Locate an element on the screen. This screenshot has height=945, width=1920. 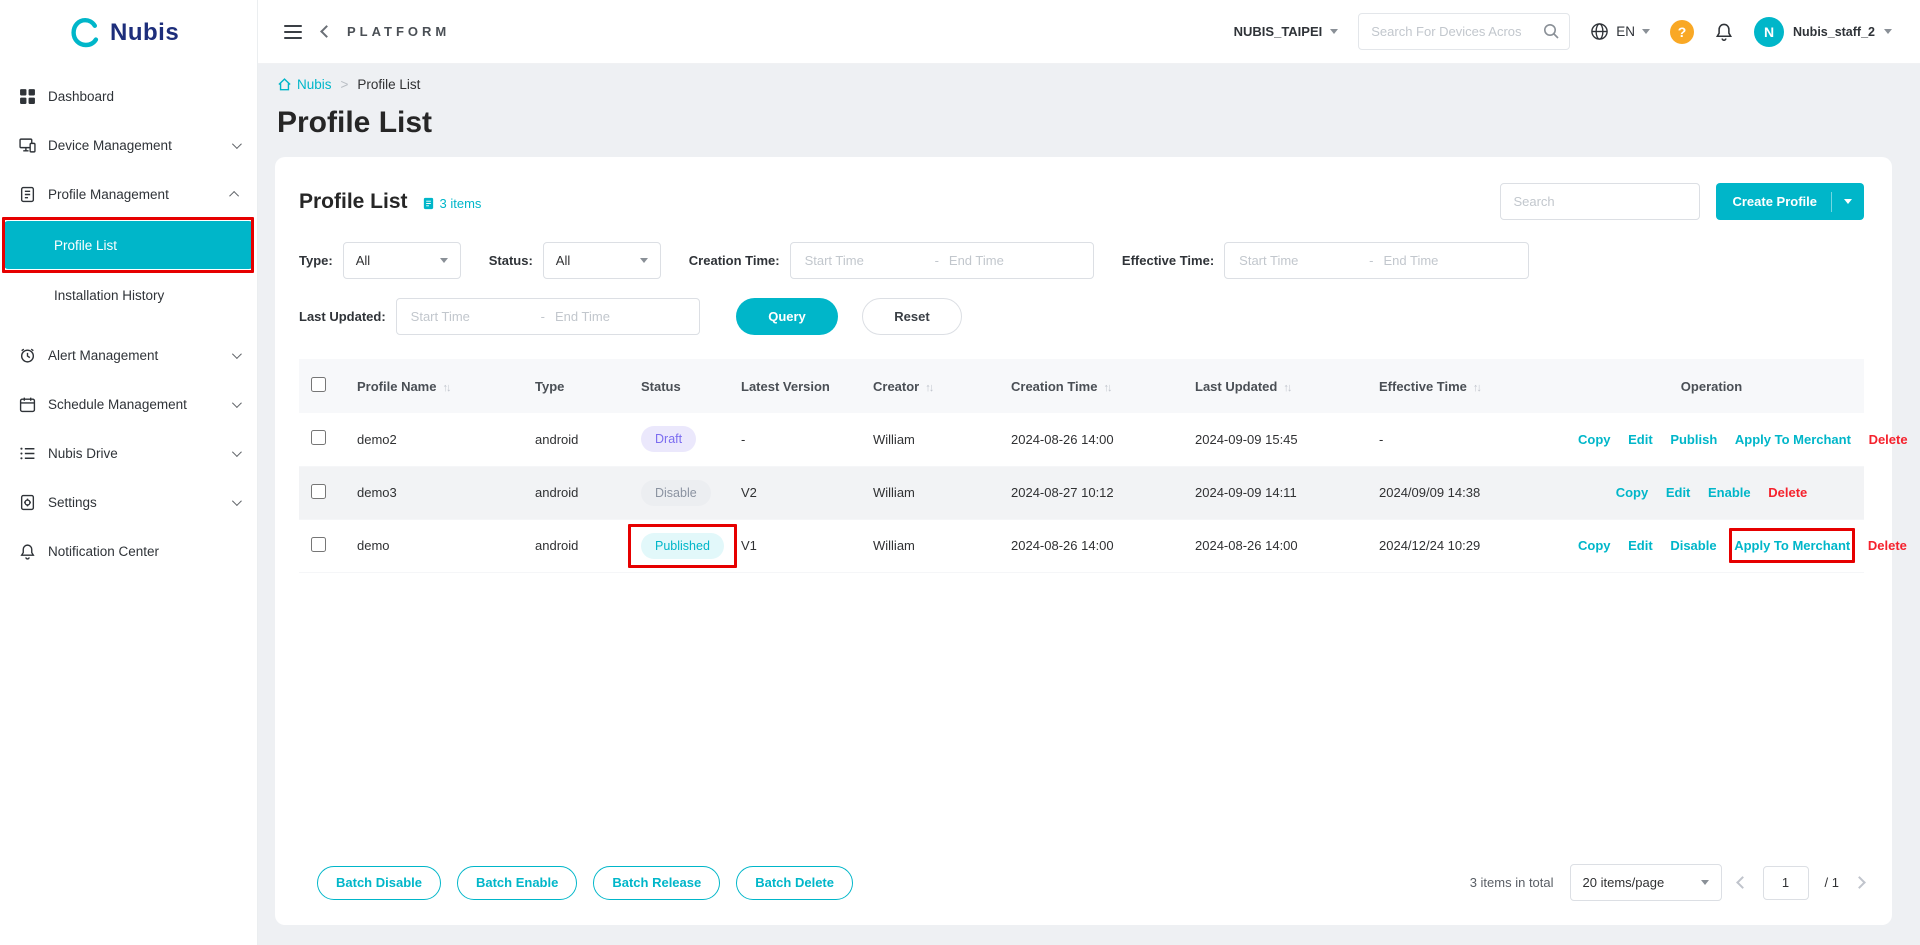
page-total-text: / 1 is located at coordinates (1831, 882).